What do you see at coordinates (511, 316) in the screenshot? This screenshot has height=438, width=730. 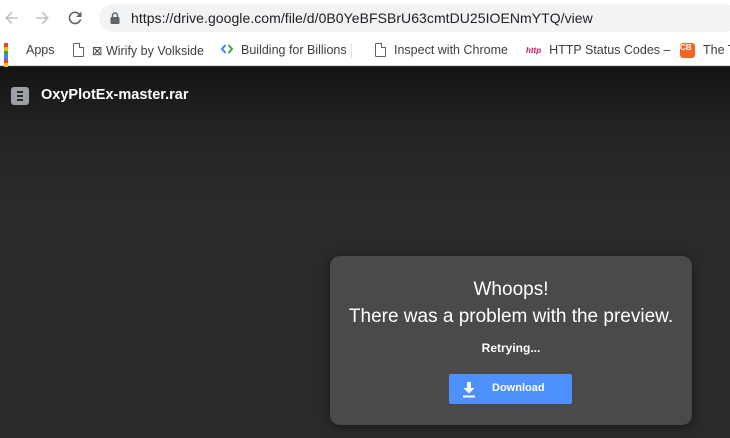 I see `error-message: There was a problem with the preview.` at bounding box center [511, 316].